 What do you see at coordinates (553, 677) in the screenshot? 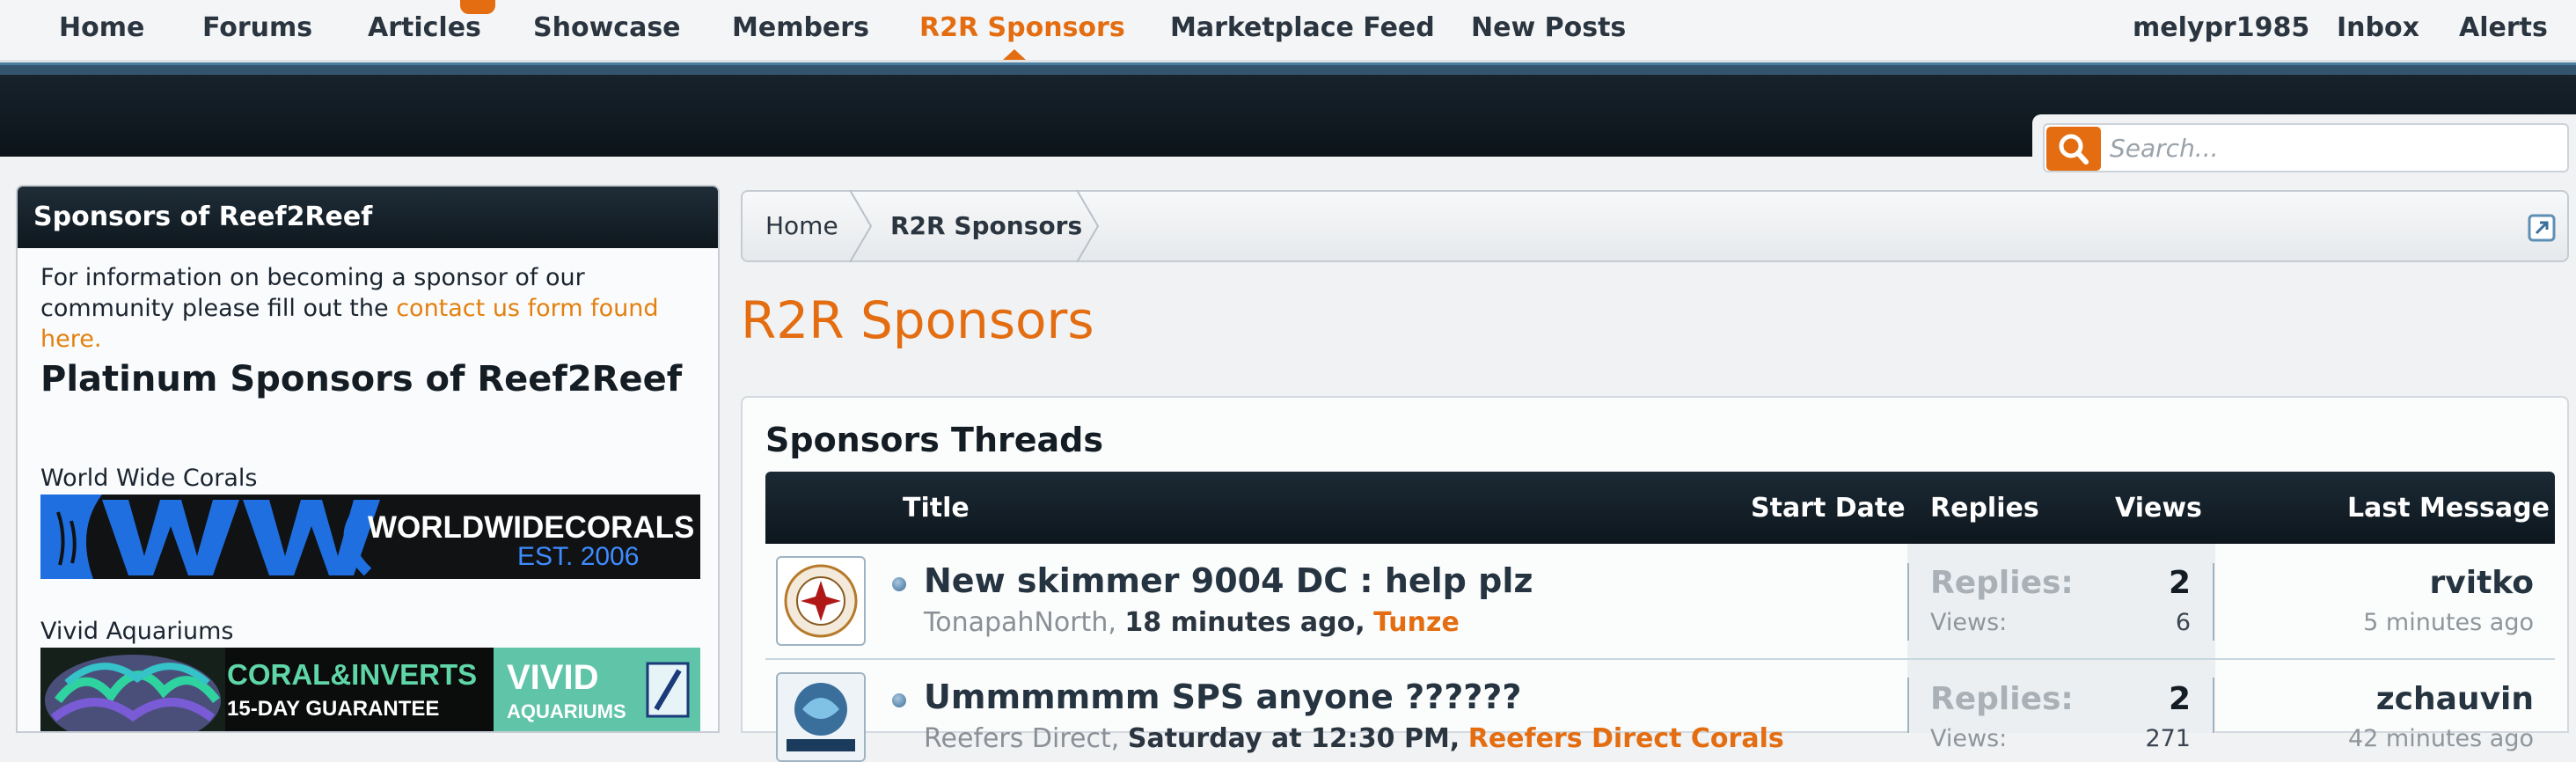
I see `vivid-brand-text: VIVID` at bounding box center [553, 677].